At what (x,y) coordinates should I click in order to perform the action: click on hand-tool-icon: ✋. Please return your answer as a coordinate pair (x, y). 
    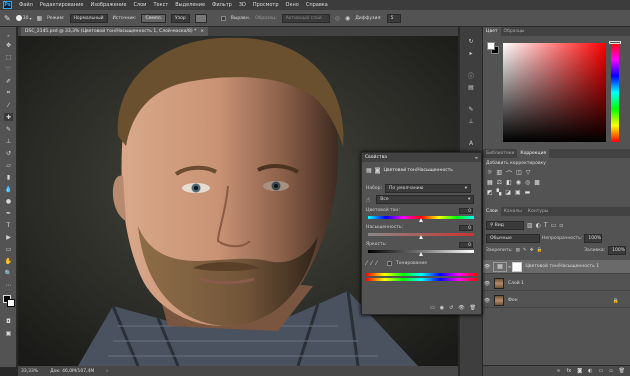
    Looking at the image, I should click on (8, 261).